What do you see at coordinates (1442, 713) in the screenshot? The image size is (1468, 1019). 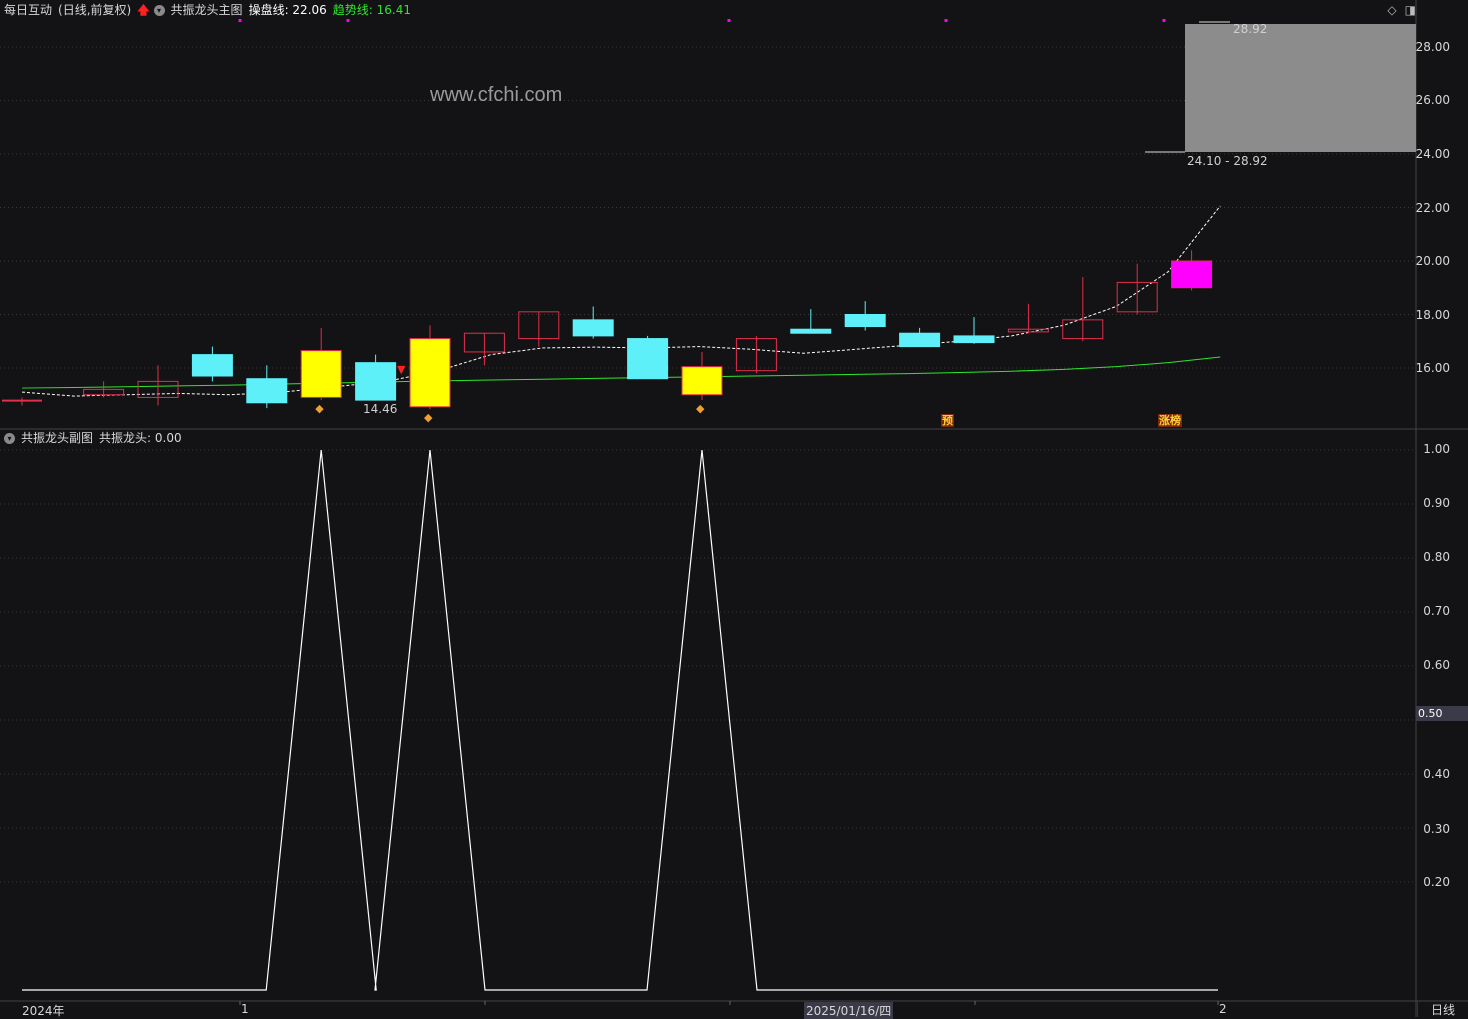 I see `current-value-box: 0.50` at bounding box center [1442, 713].